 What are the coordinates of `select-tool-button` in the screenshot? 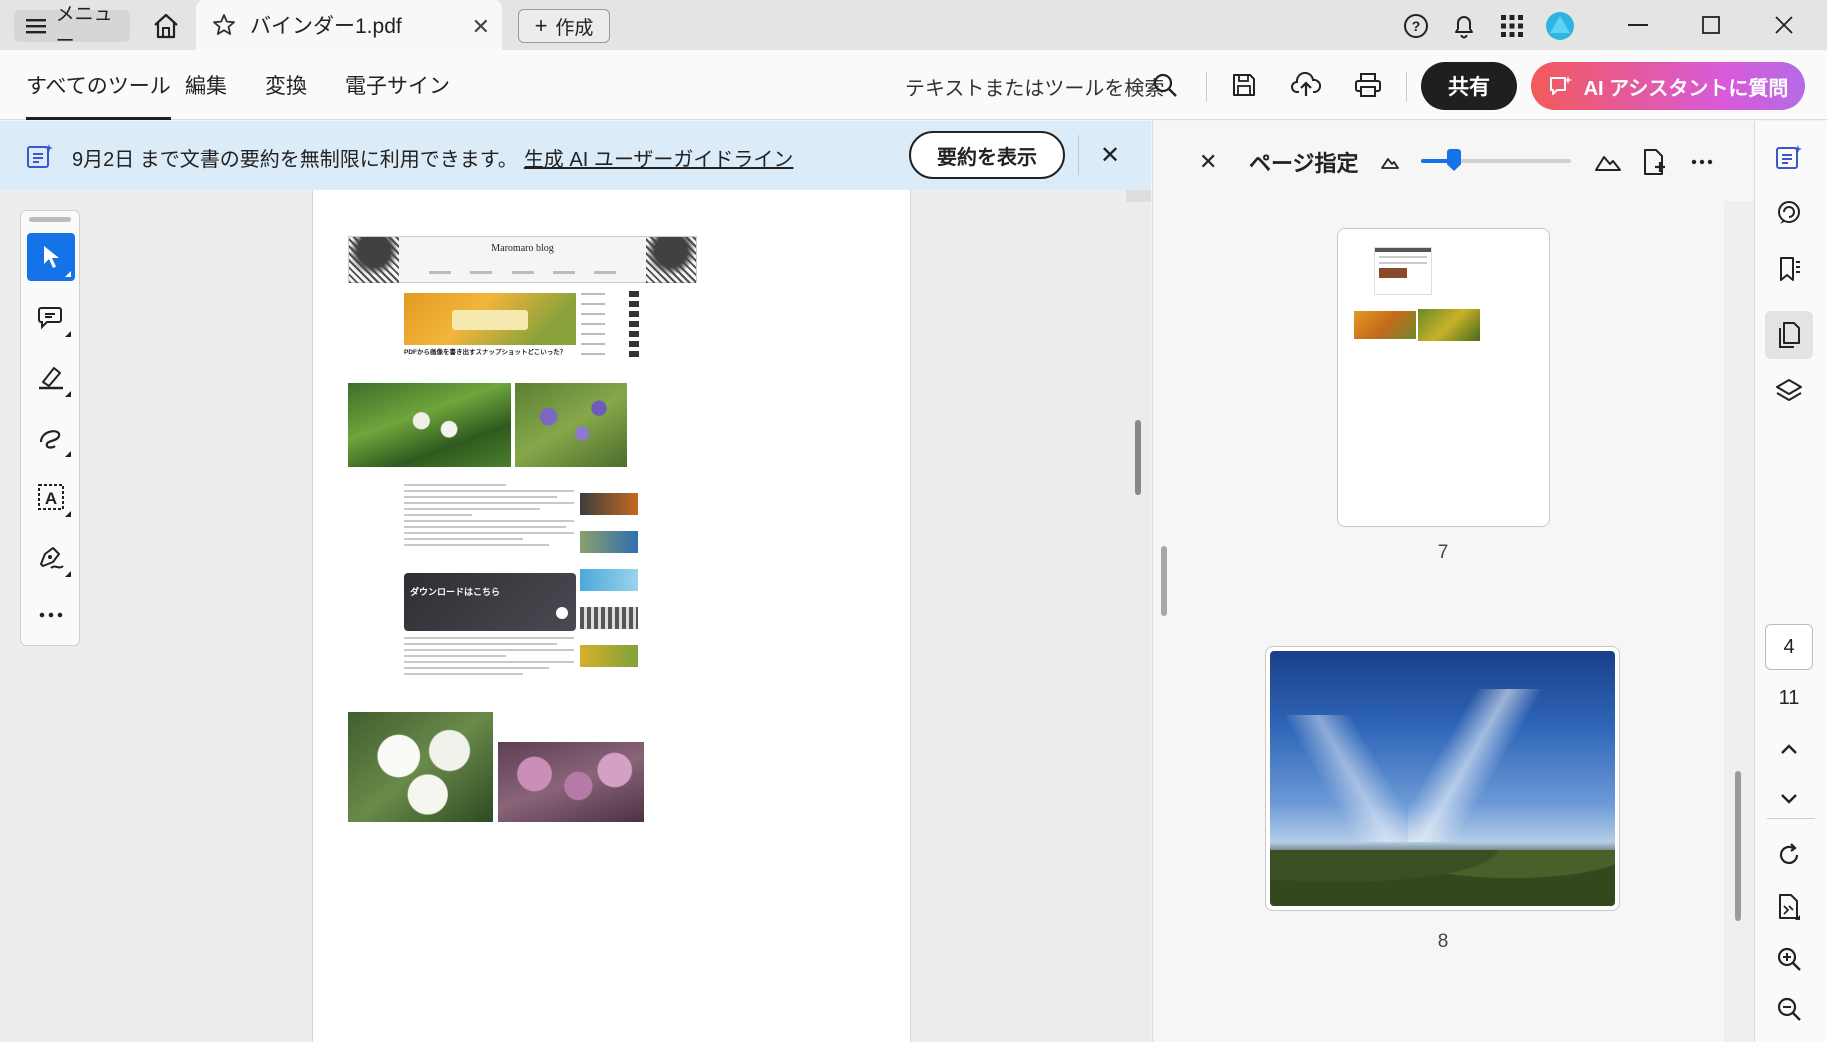 It's located at (51, 257).